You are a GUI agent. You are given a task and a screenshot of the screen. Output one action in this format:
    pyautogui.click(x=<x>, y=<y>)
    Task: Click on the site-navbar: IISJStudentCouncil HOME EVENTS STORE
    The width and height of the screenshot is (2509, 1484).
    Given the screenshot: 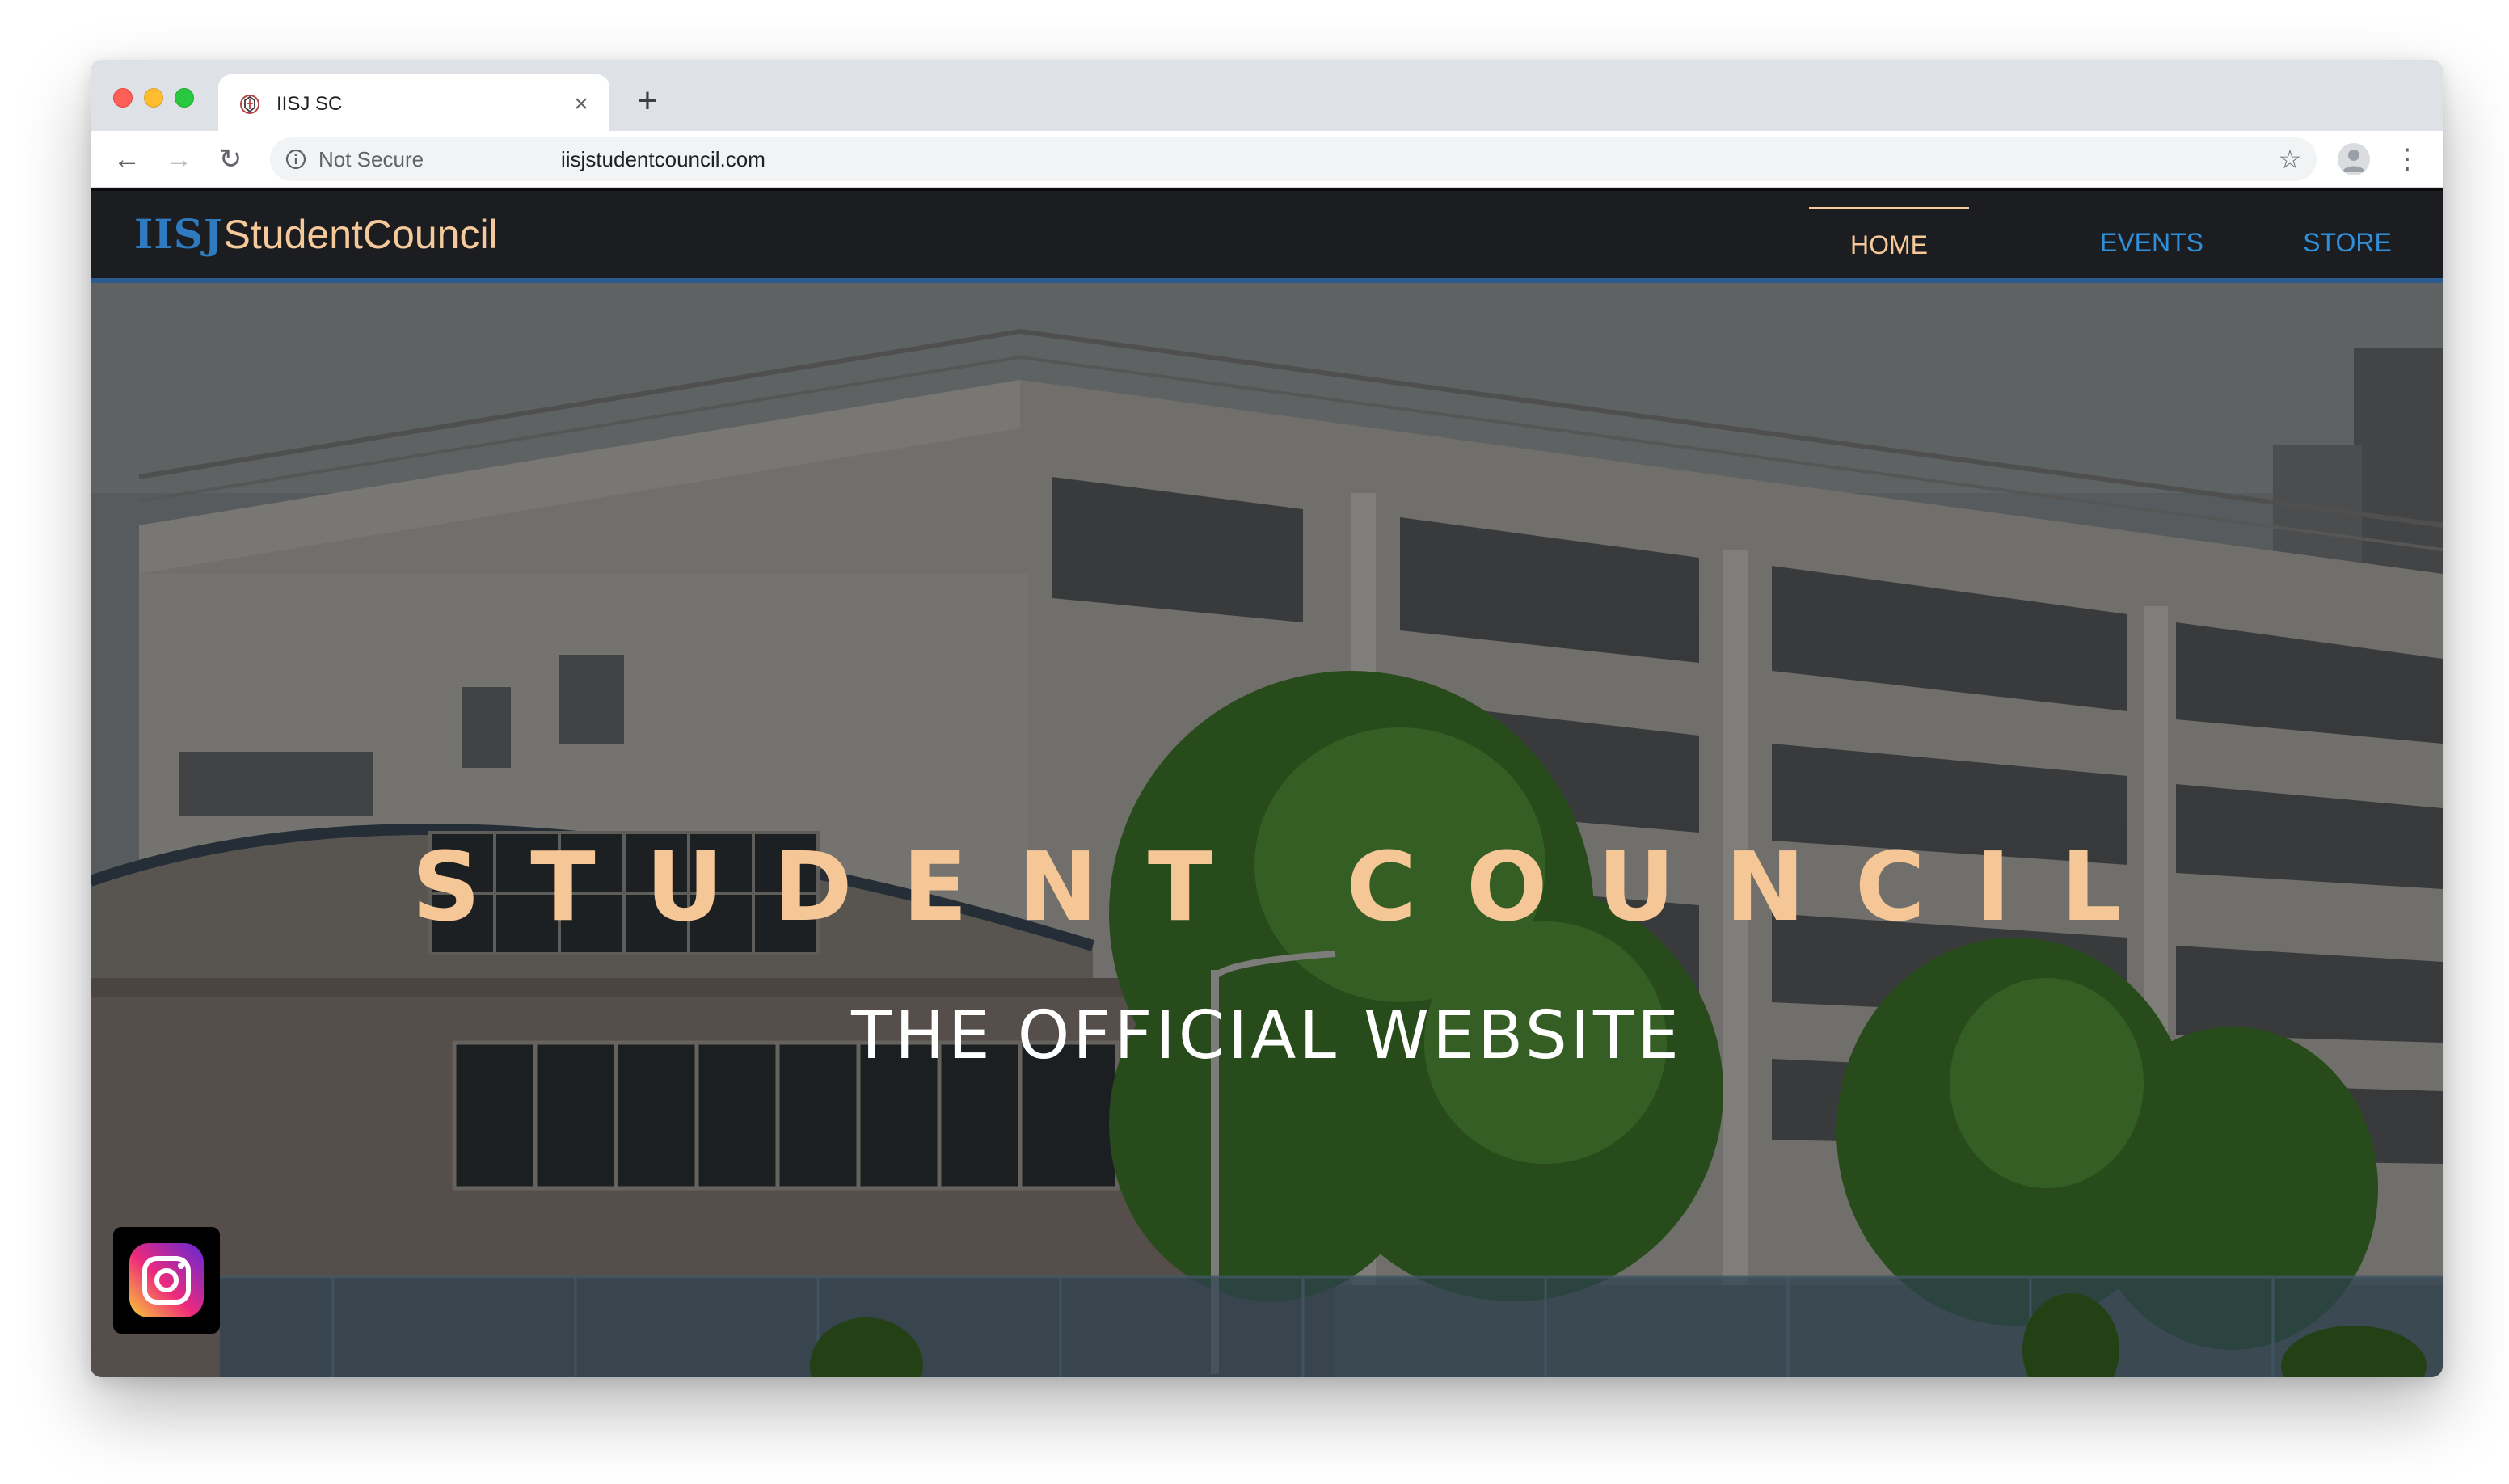 What is the action you would take?
    pyautogui.click(x=1267, y=235)
    